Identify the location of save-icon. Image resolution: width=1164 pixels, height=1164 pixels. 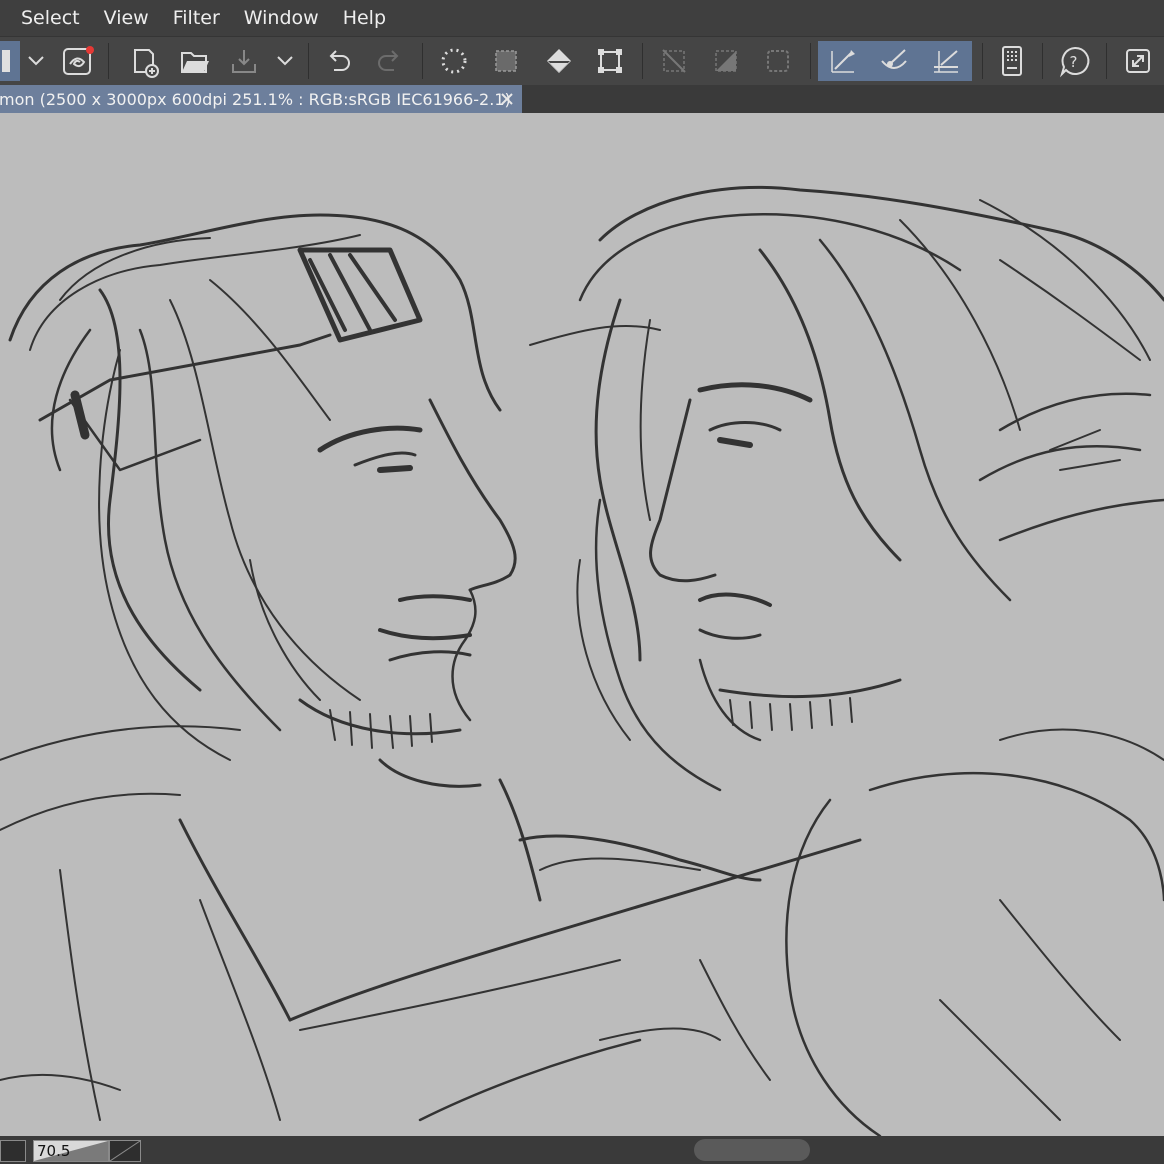
(244, 61).